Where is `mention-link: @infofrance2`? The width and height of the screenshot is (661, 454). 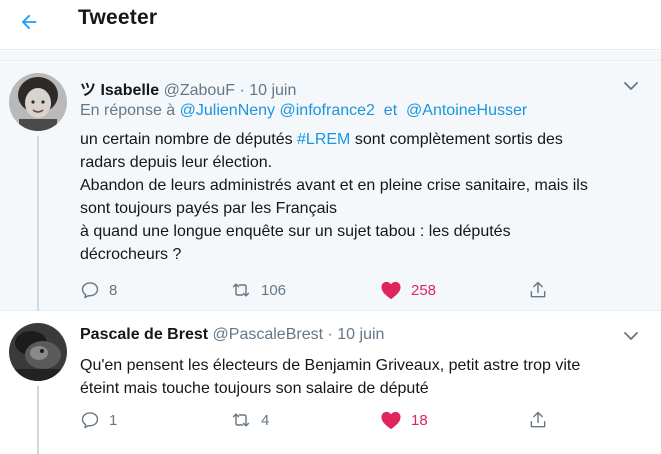
mention-link: @infofrance2 is located at coordinates (327, 110).